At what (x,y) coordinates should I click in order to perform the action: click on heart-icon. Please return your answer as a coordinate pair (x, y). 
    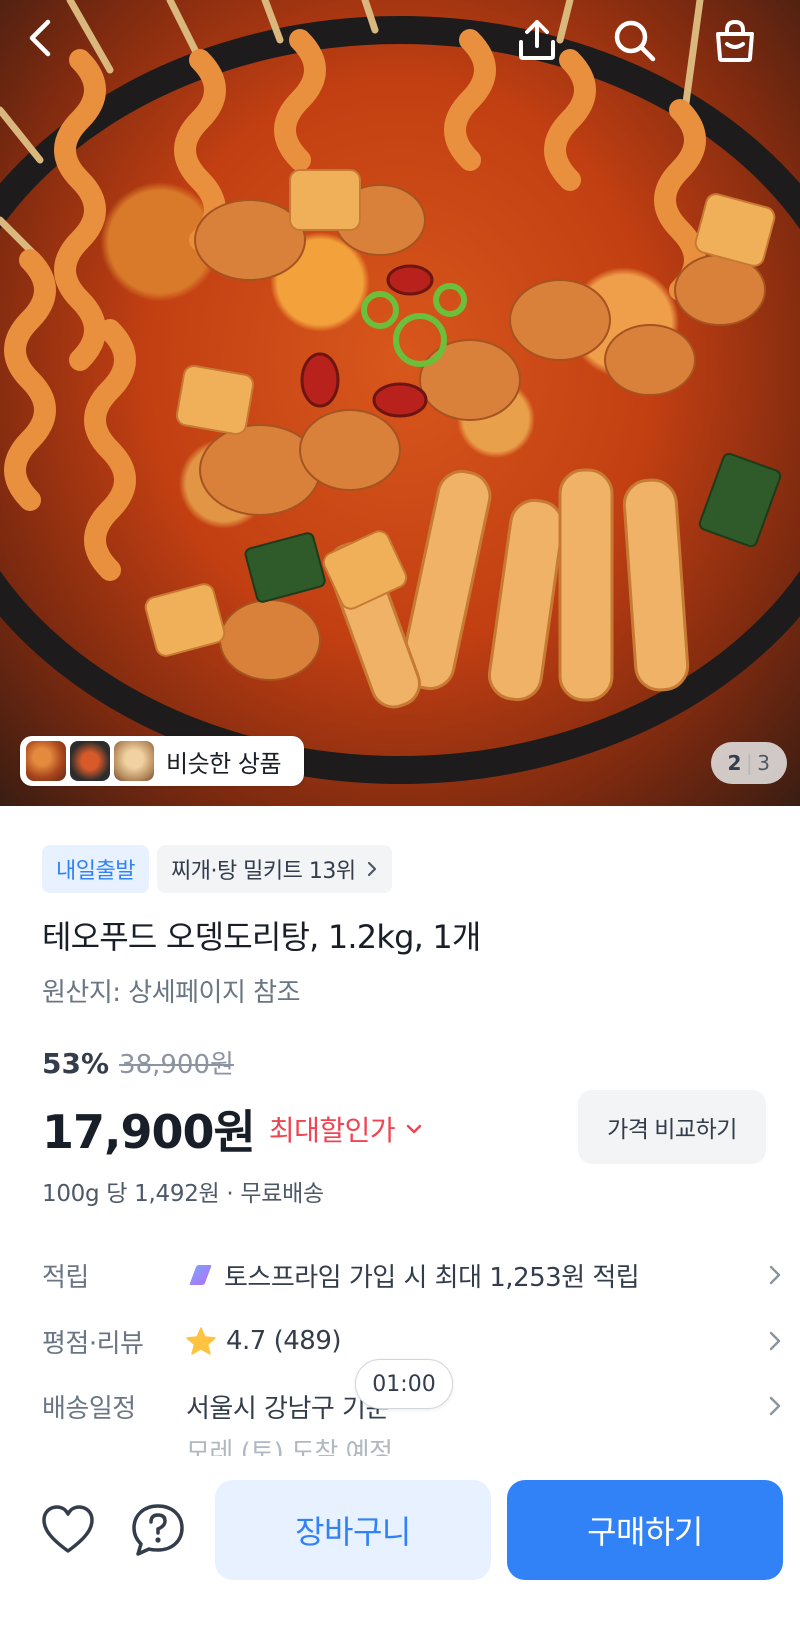
    Looking at the image, I should click on (68, 1529).